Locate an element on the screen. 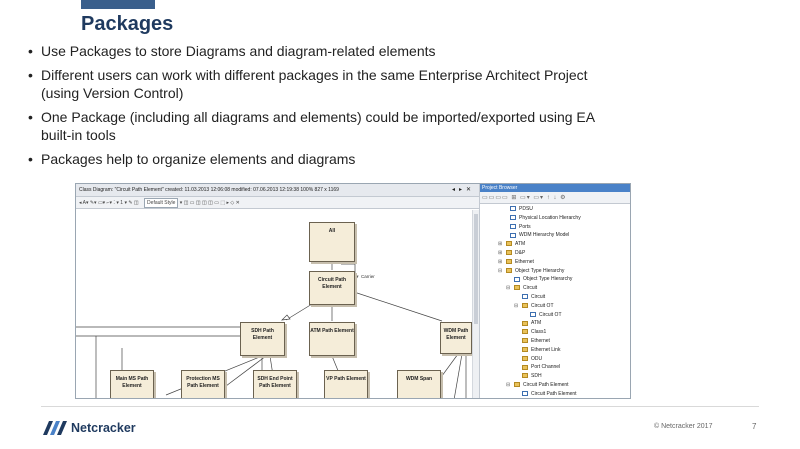 The height and width of the screenshot is (449, 800). class-box-sdh-path-element: SDH Path Element is located at coordinates (262, 339).